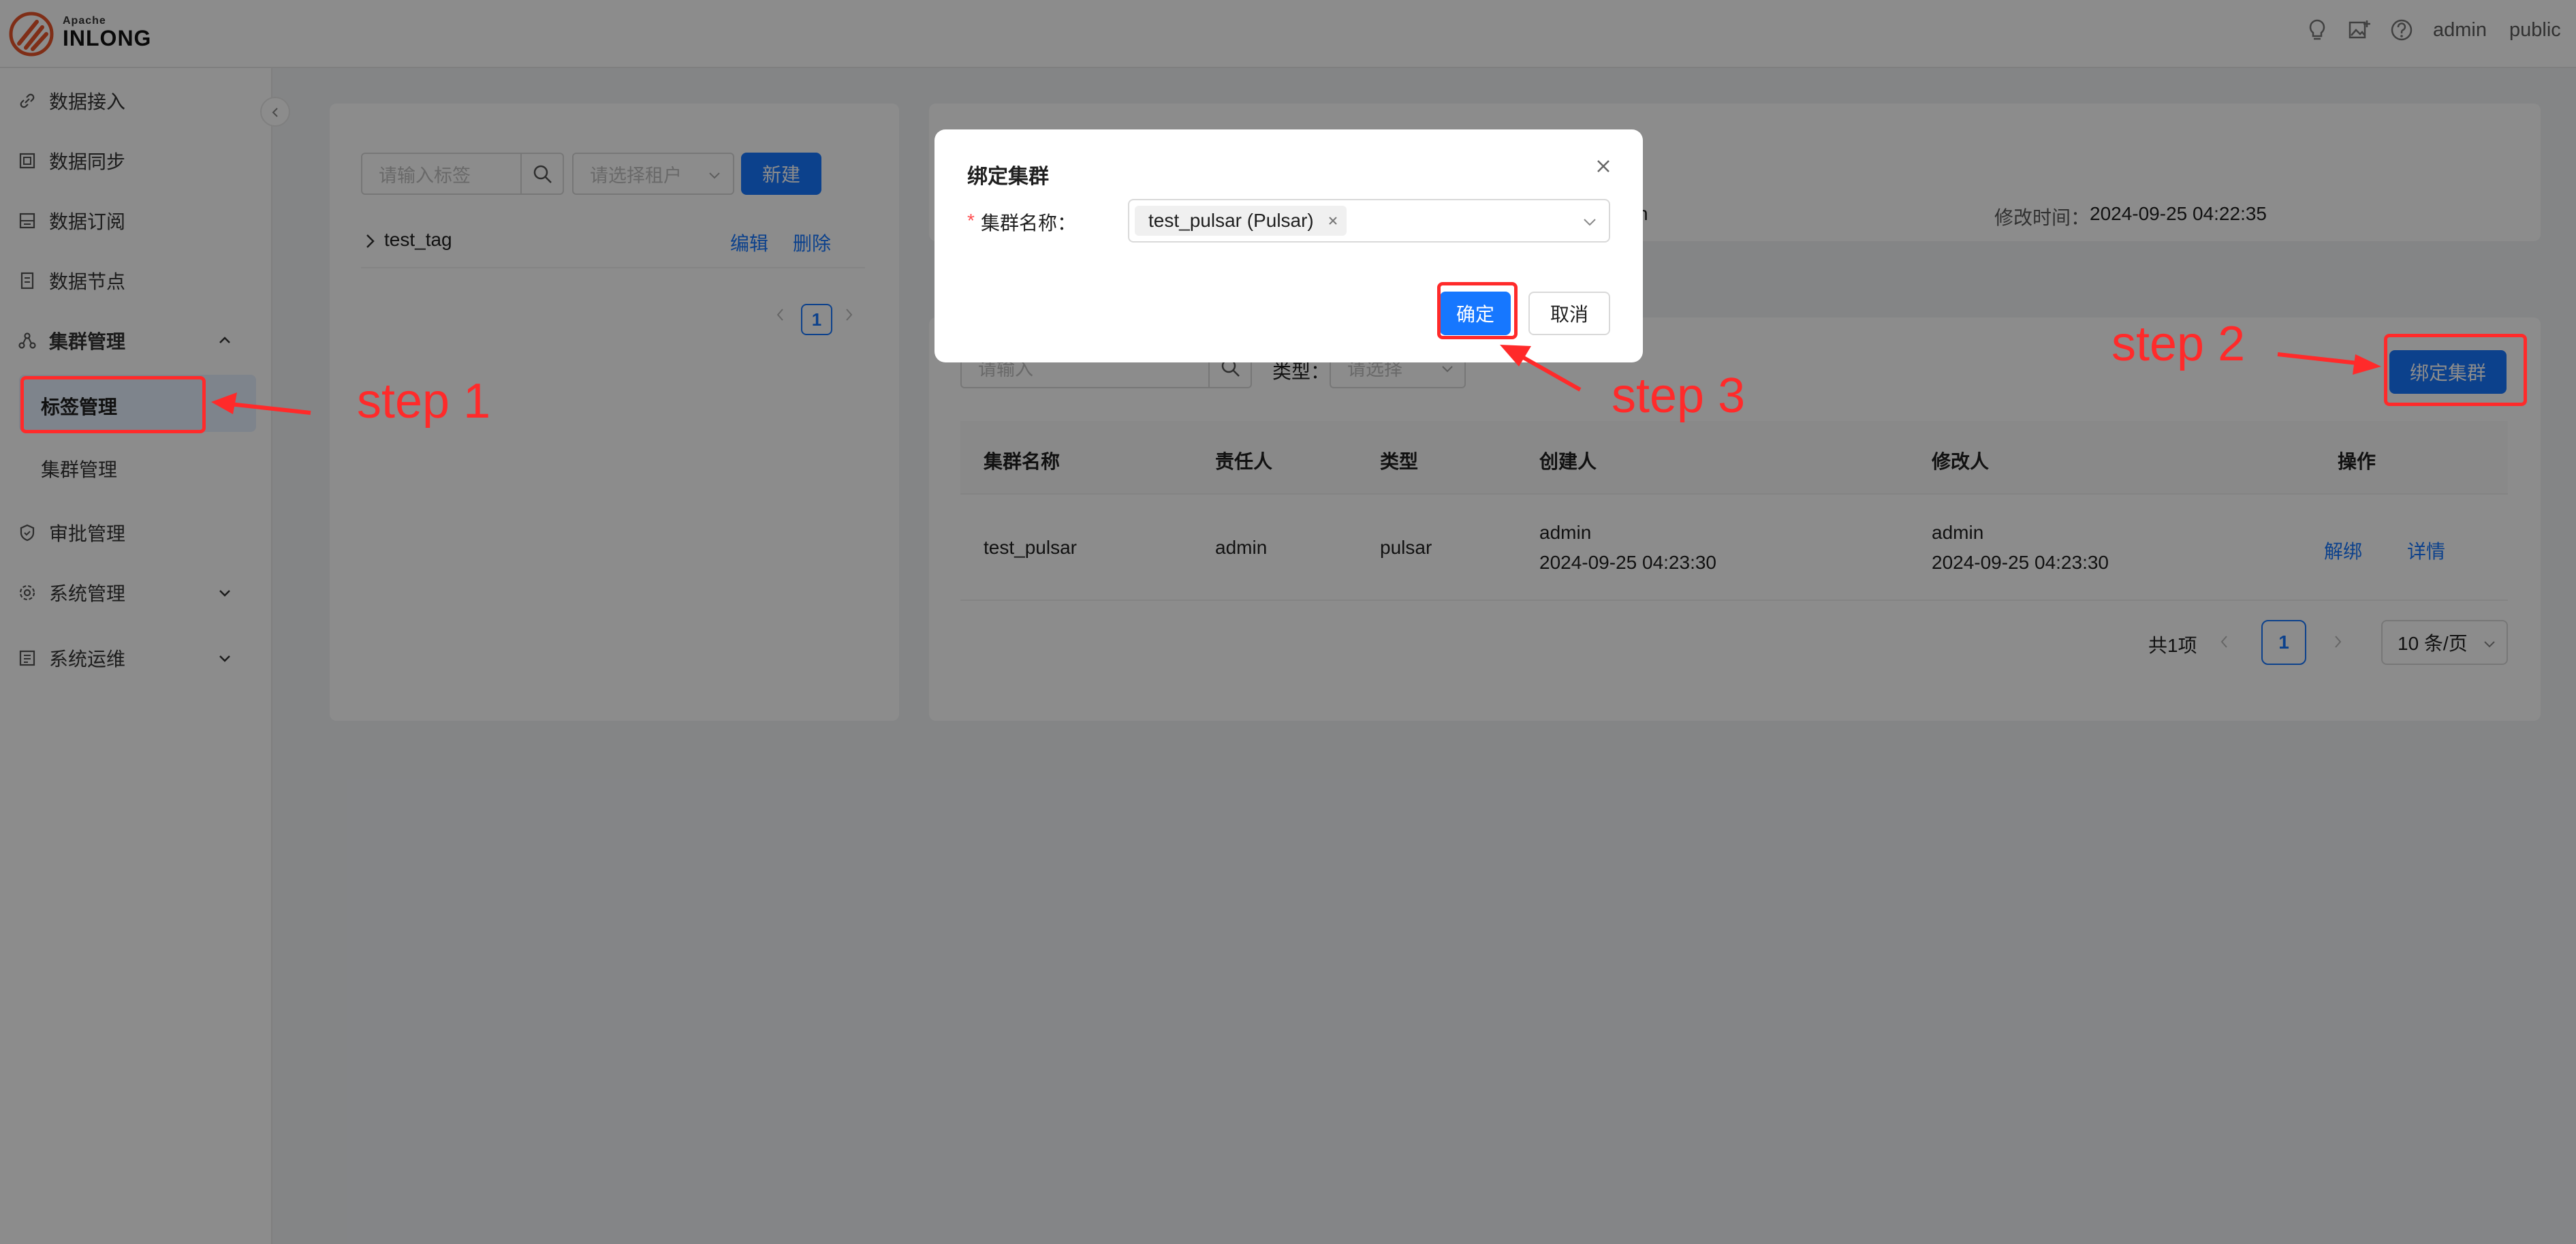 This screenshot has width=2576, height=1244. What do you see at coordinates (1333, 221) in the screenshot?
I see `tag-remove-icon` at bounding box center [1333, 221].